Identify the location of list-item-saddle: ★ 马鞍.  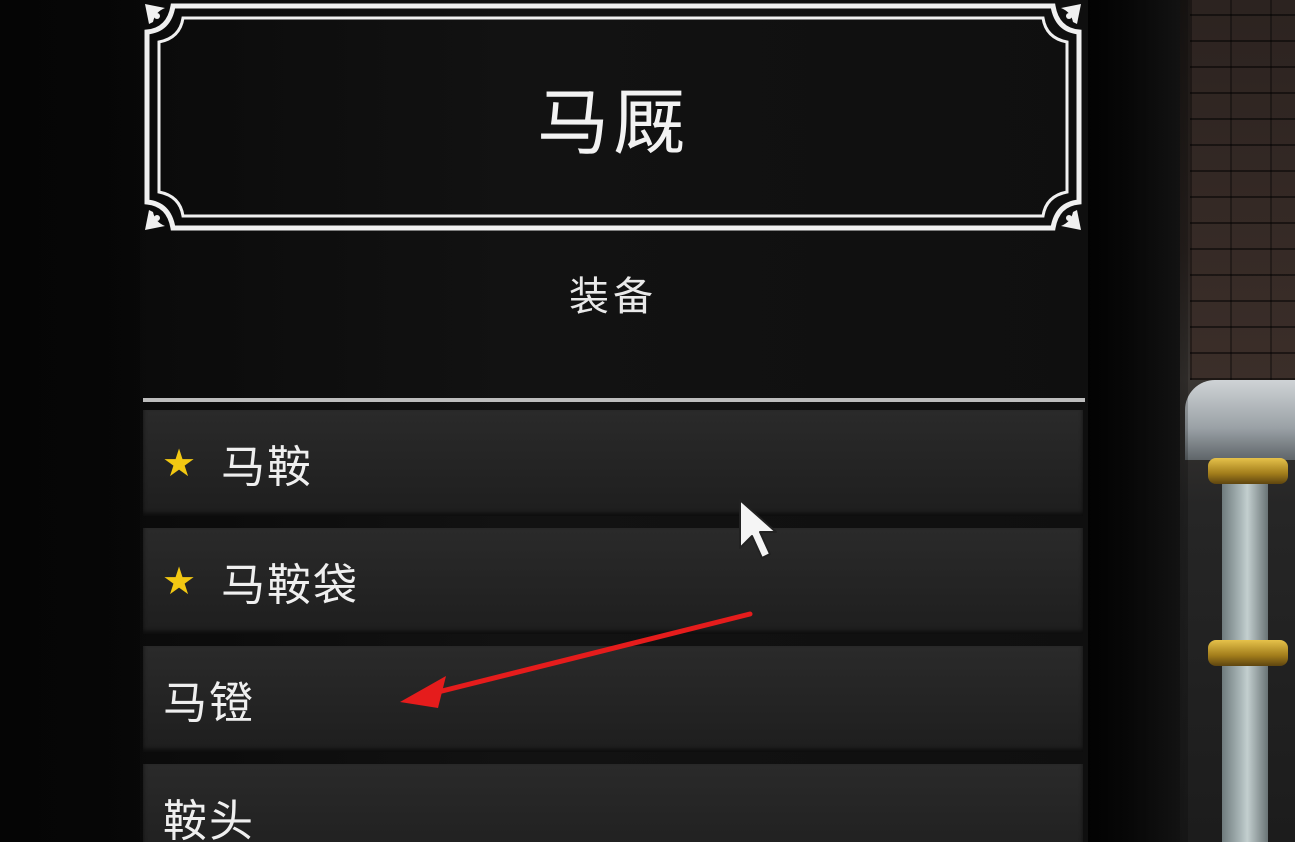
(613, 463).